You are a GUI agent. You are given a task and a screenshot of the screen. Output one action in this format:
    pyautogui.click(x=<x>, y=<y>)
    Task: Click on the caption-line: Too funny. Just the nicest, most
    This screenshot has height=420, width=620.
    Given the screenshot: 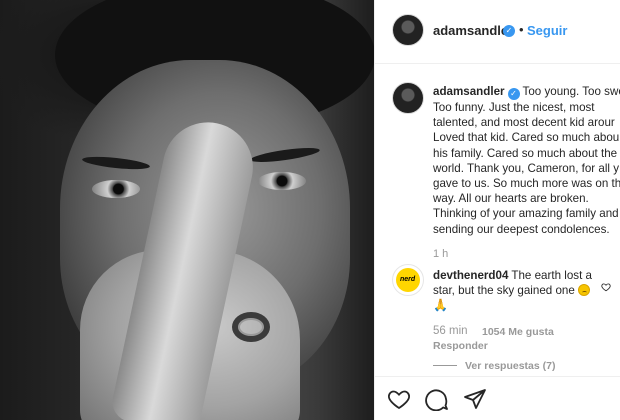 What is the action you would take?
    pyautogui.click(x=514, y=107)
    